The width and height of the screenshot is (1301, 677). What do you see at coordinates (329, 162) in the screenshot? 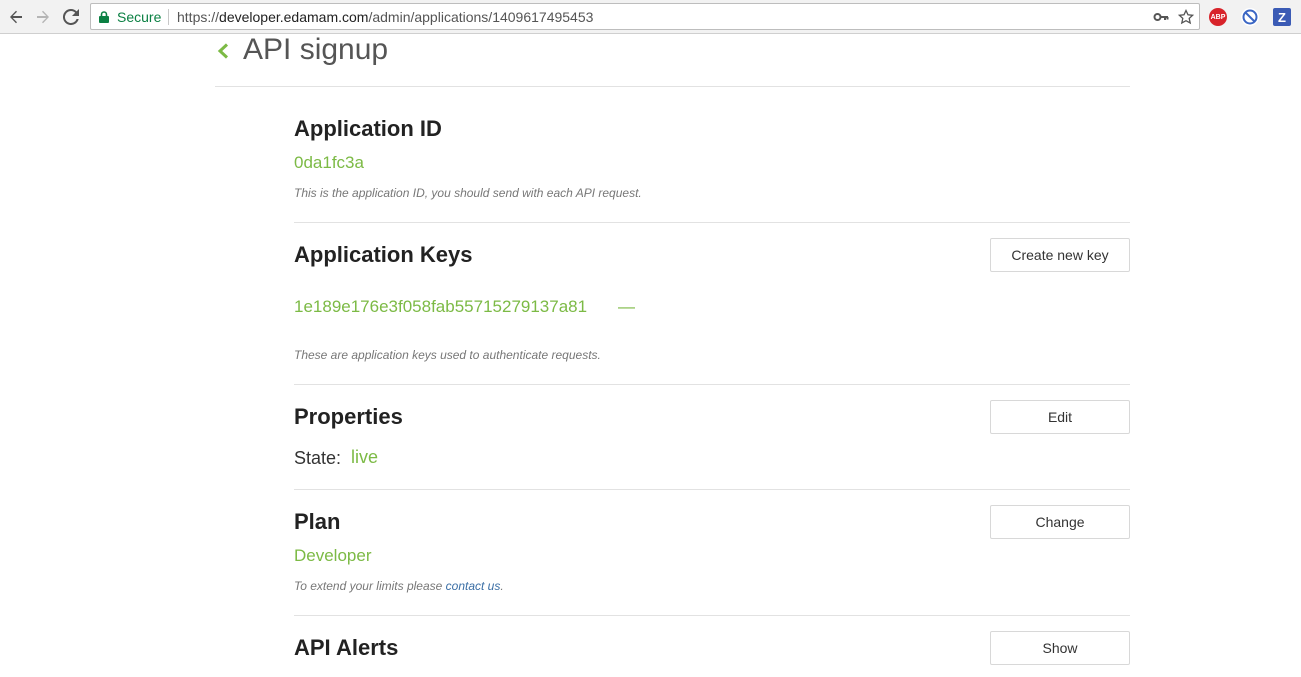
I see `application-id-value: 0da1fc3a` at bounding box center [329, 162].